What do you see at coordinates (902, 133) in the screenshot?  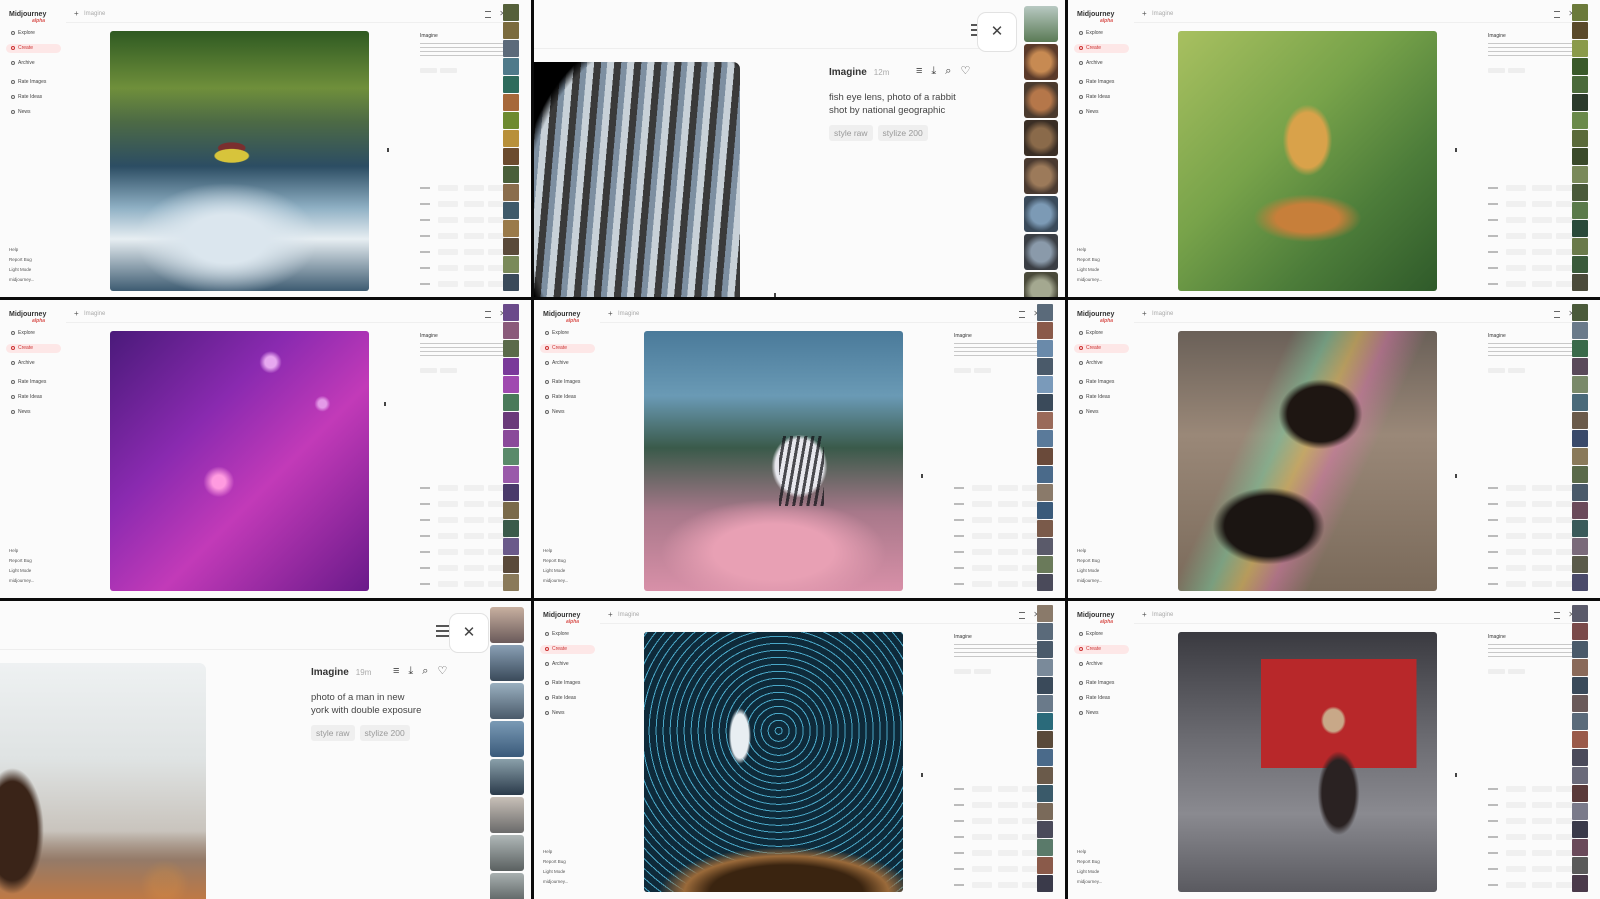 I see `tag-stylize: stylize 200` at bounding box center [902, 133].